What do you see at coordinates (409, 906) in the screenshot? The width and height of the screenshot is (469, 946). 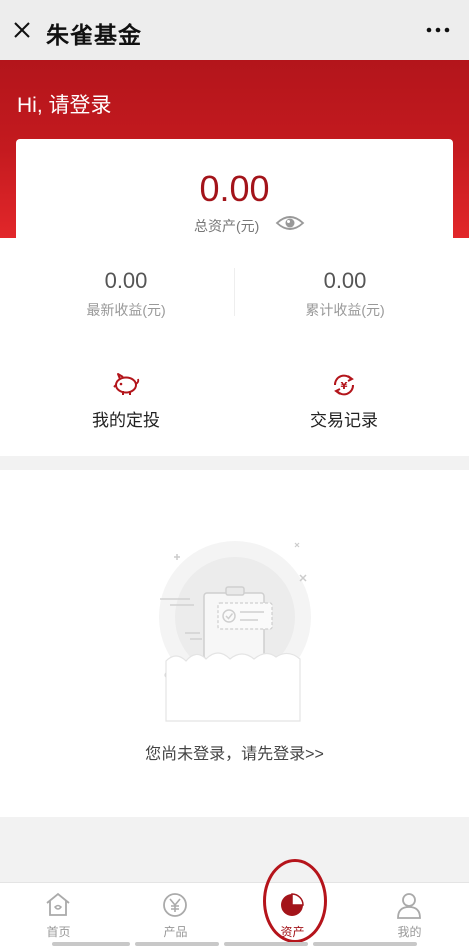 I see `person-icon` at bounding box center [409, 906].